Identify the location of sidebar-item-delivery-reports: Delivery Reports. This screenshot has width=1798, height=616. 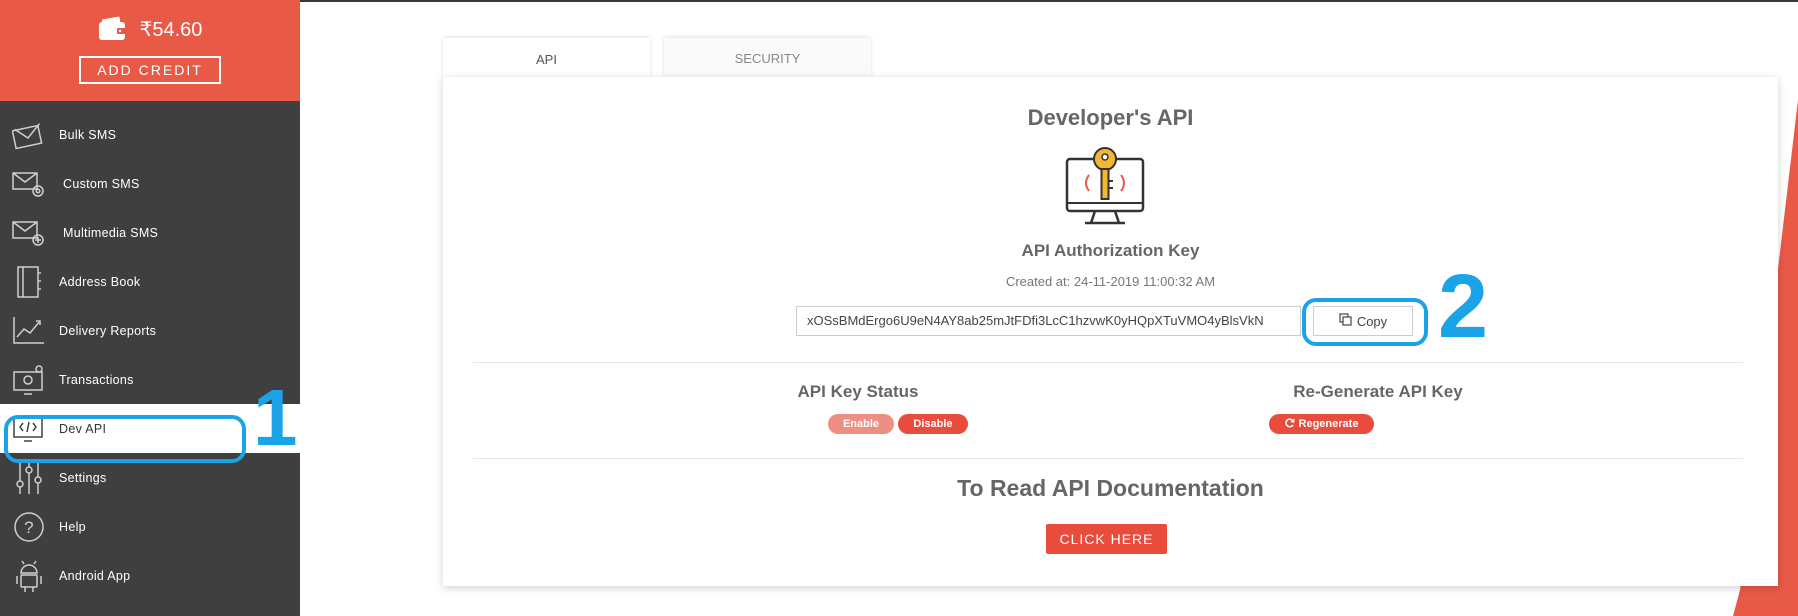
(150, 330).